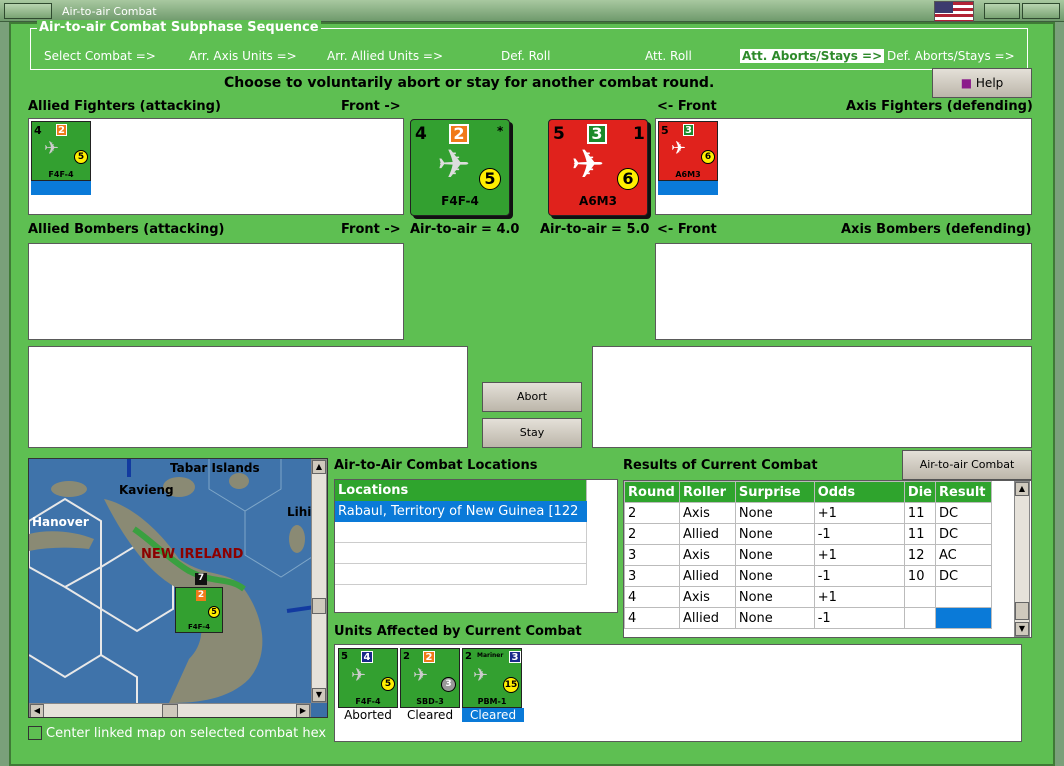  I want to click on big-counter-badge: 2, so click(459, 134).